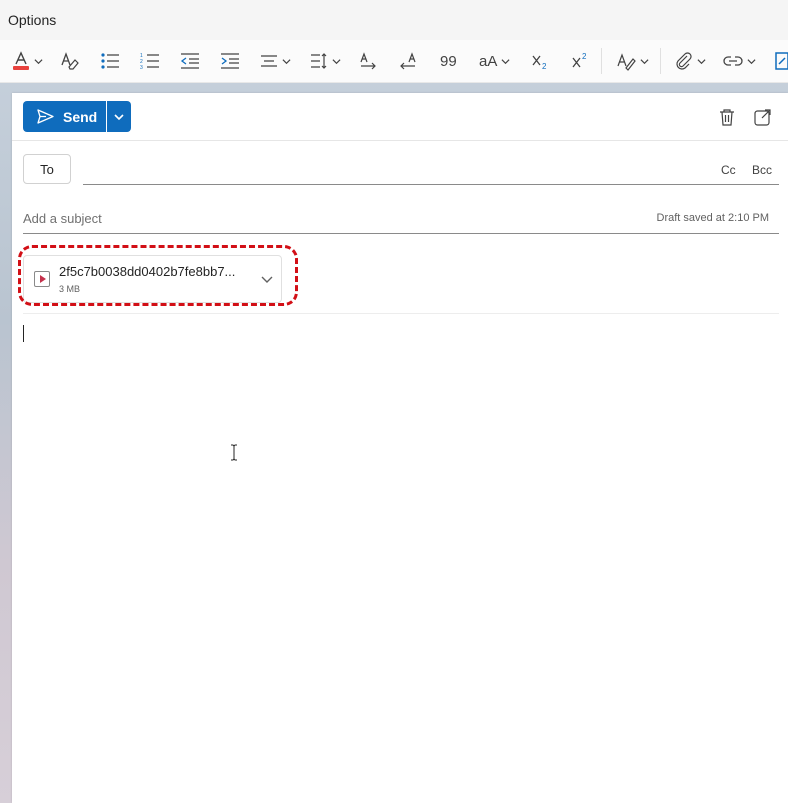  Describe the element at coordinates (21, 60) in the screenshot. I see `font-color-icon` at that location.